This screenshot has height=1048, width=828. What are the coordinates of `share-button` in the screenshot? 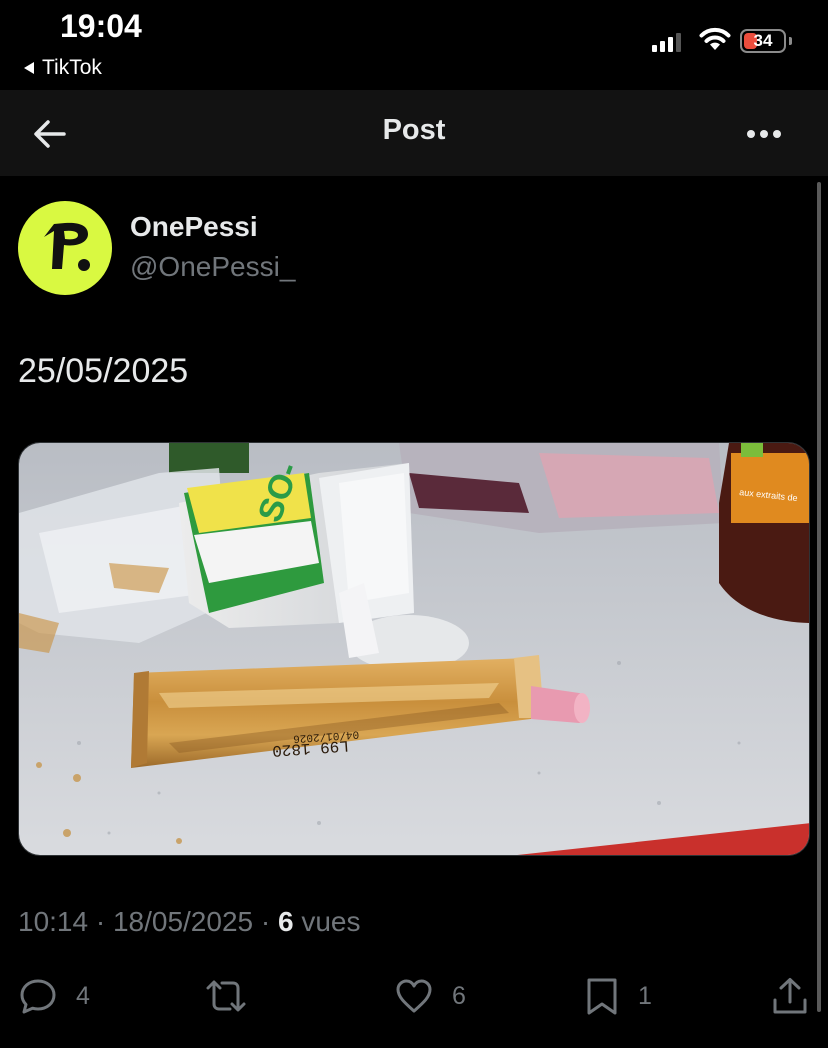 It's located at (790, 996).